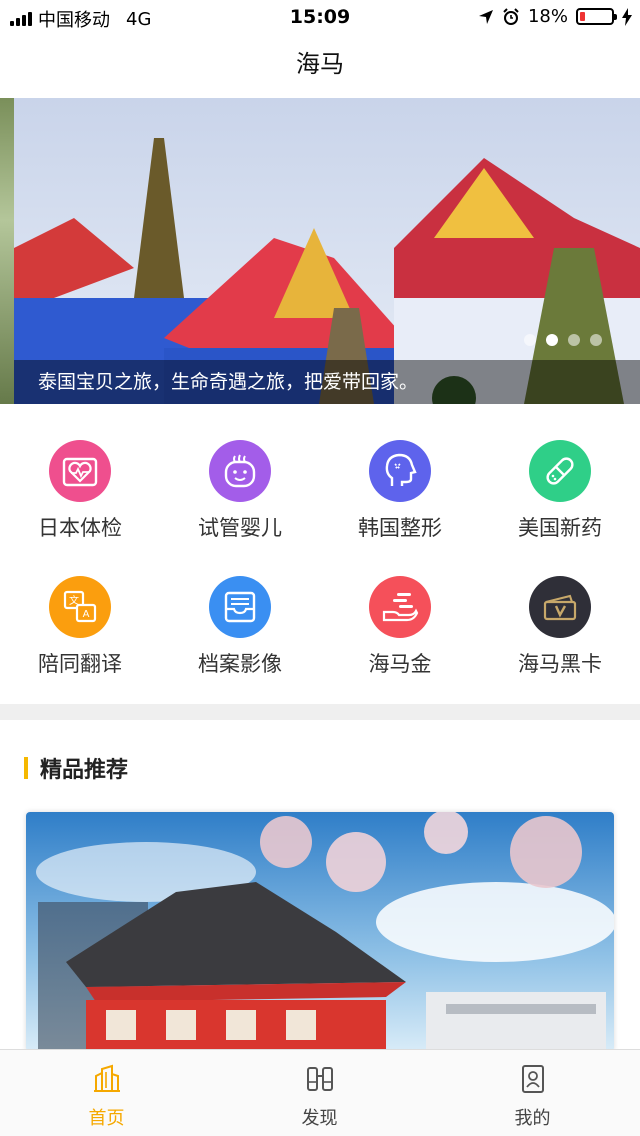 The width and height of the screenshot is (640, 1136). Describe the element at coordinates (552, 340) in the screenshot. I see `carousel-dot-active` at that location.